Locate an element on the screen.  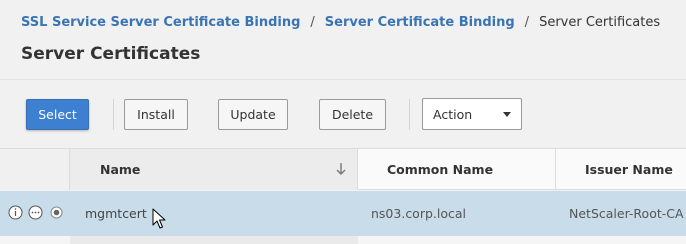
radio-selected-icon is located at coordinates (56, 212).